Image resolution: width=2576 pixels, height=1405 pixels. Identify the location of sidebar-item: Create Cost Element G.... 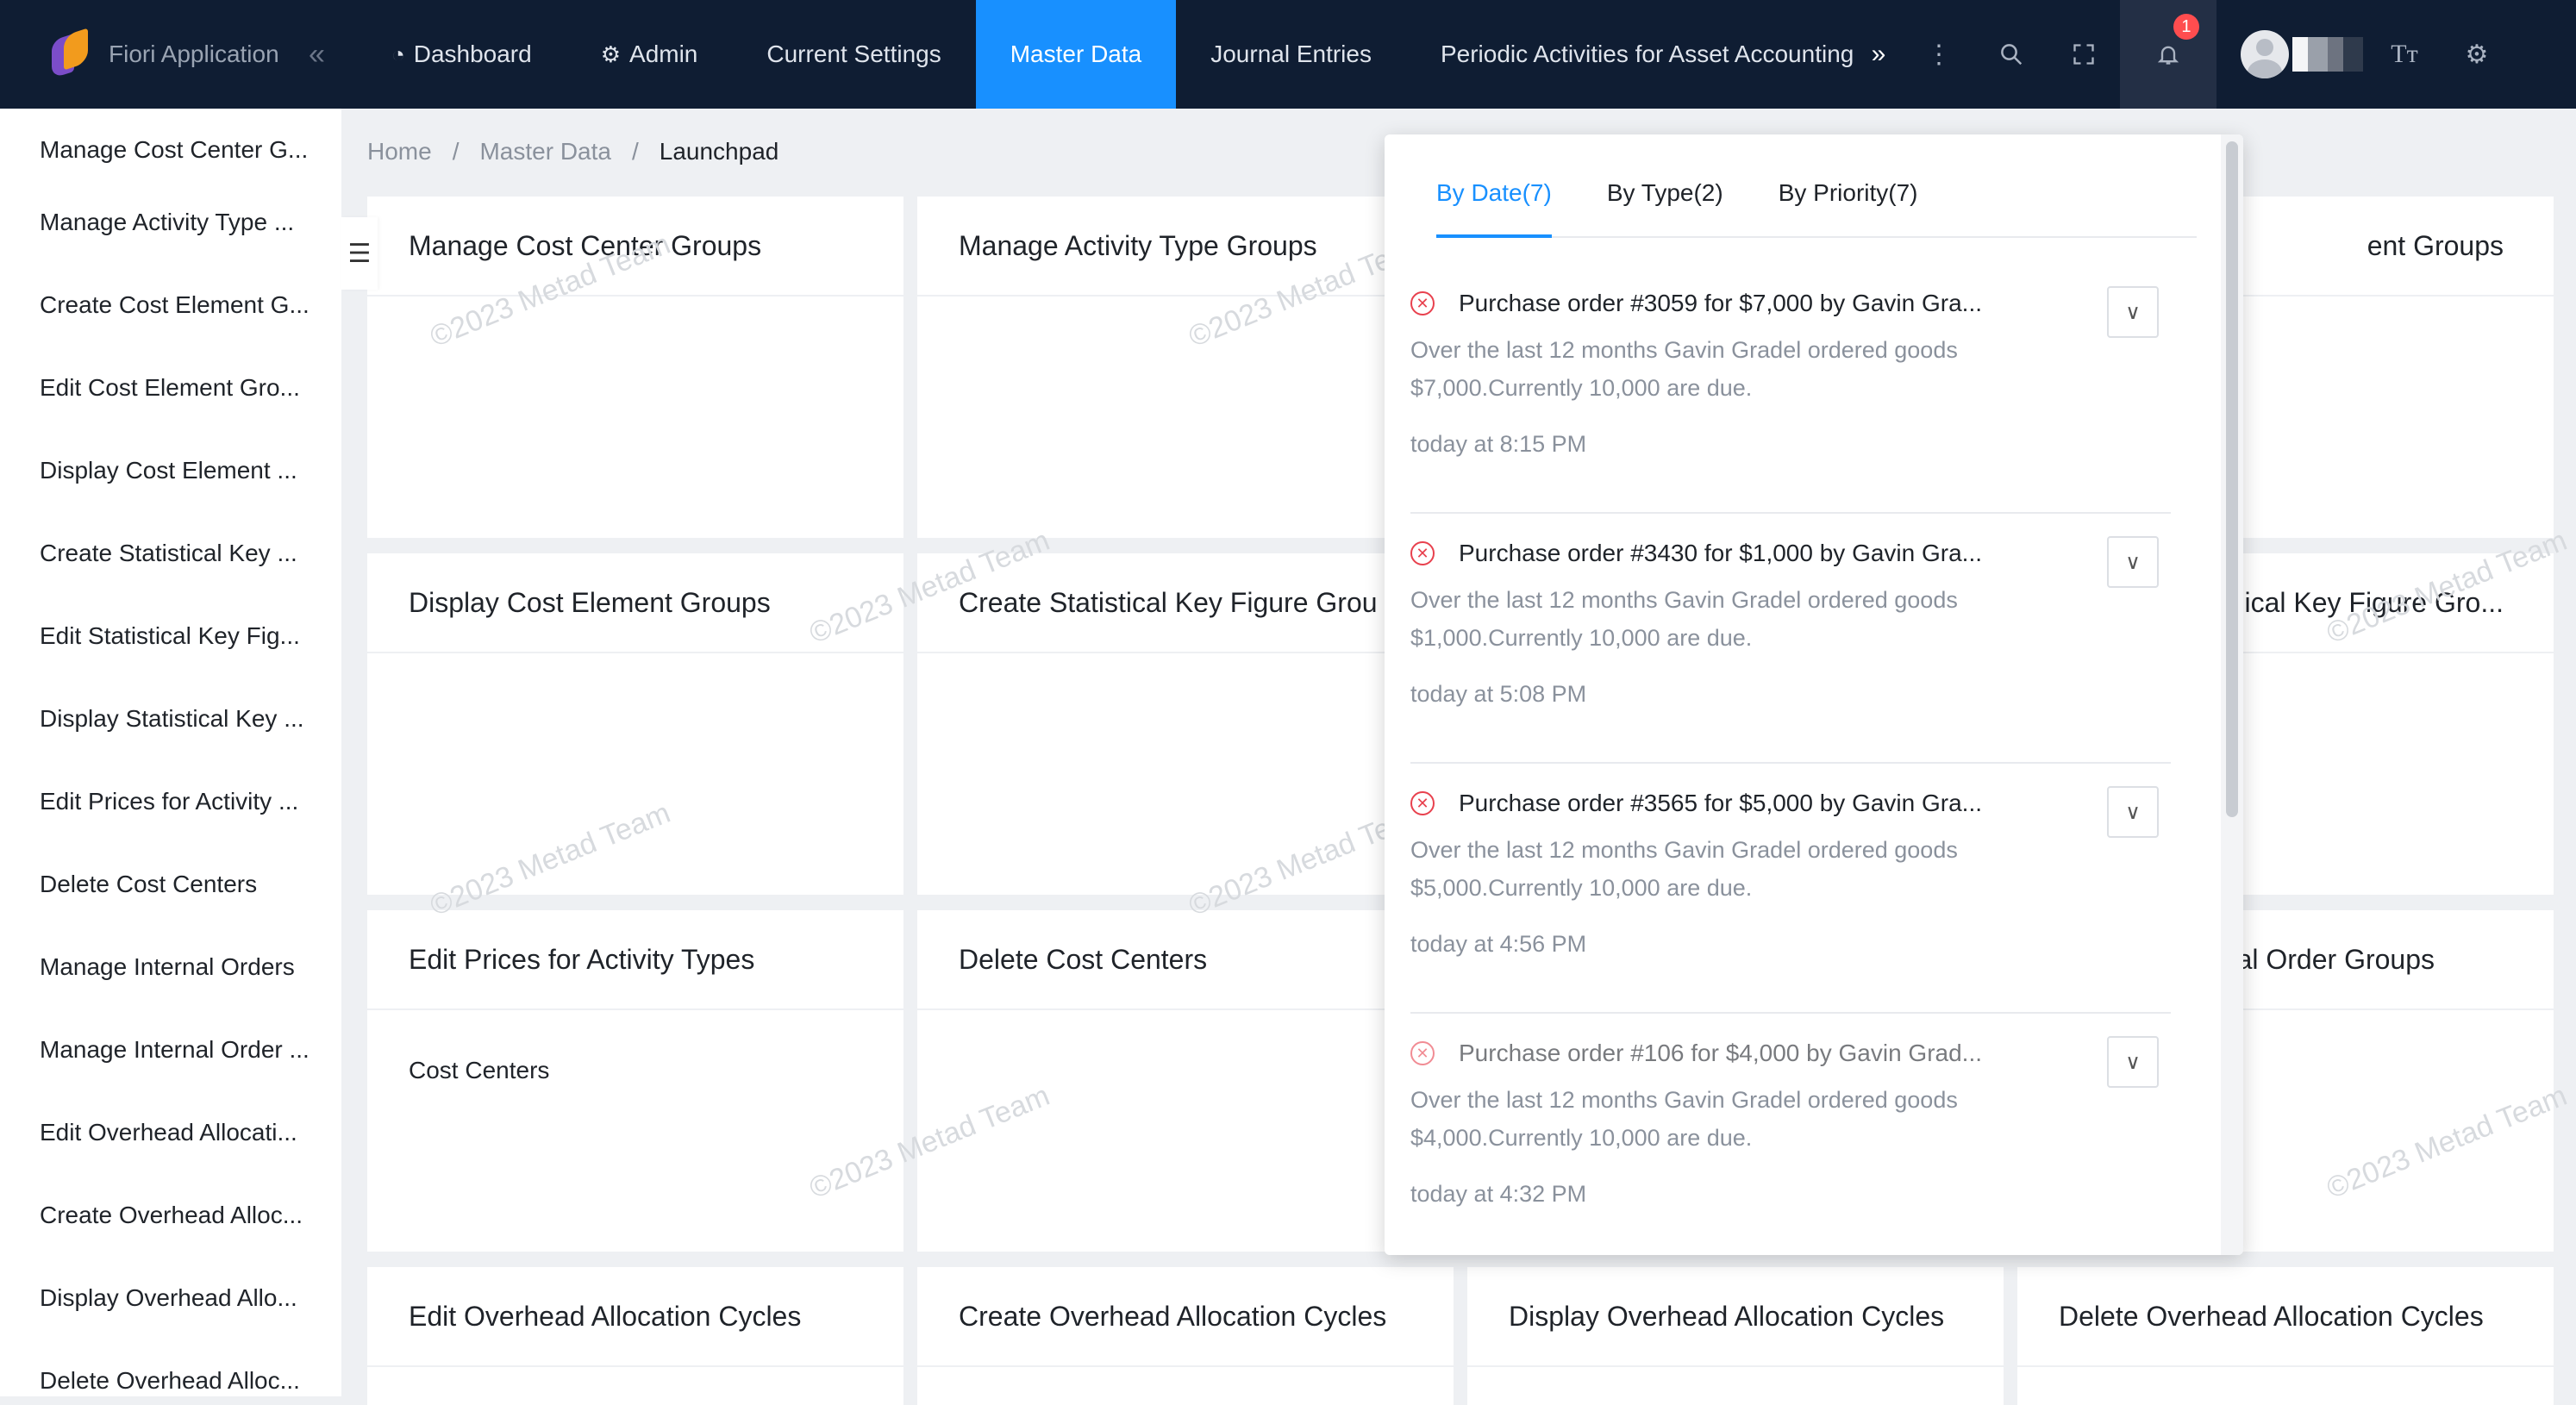
(170, 305).